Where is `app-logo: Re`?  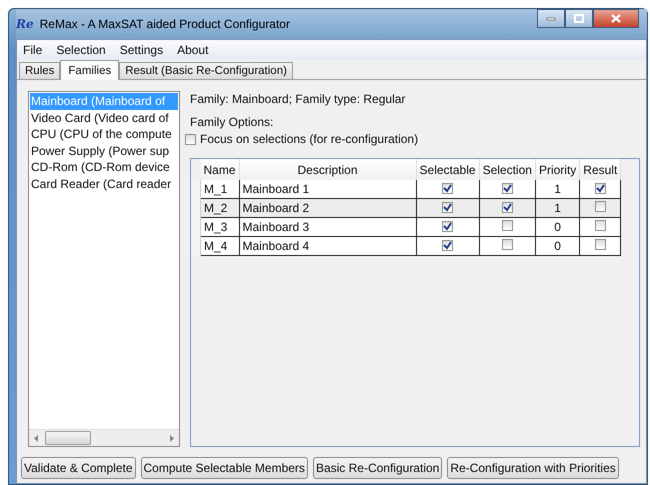
app-logo: Re is located at coordinates (25, 24).